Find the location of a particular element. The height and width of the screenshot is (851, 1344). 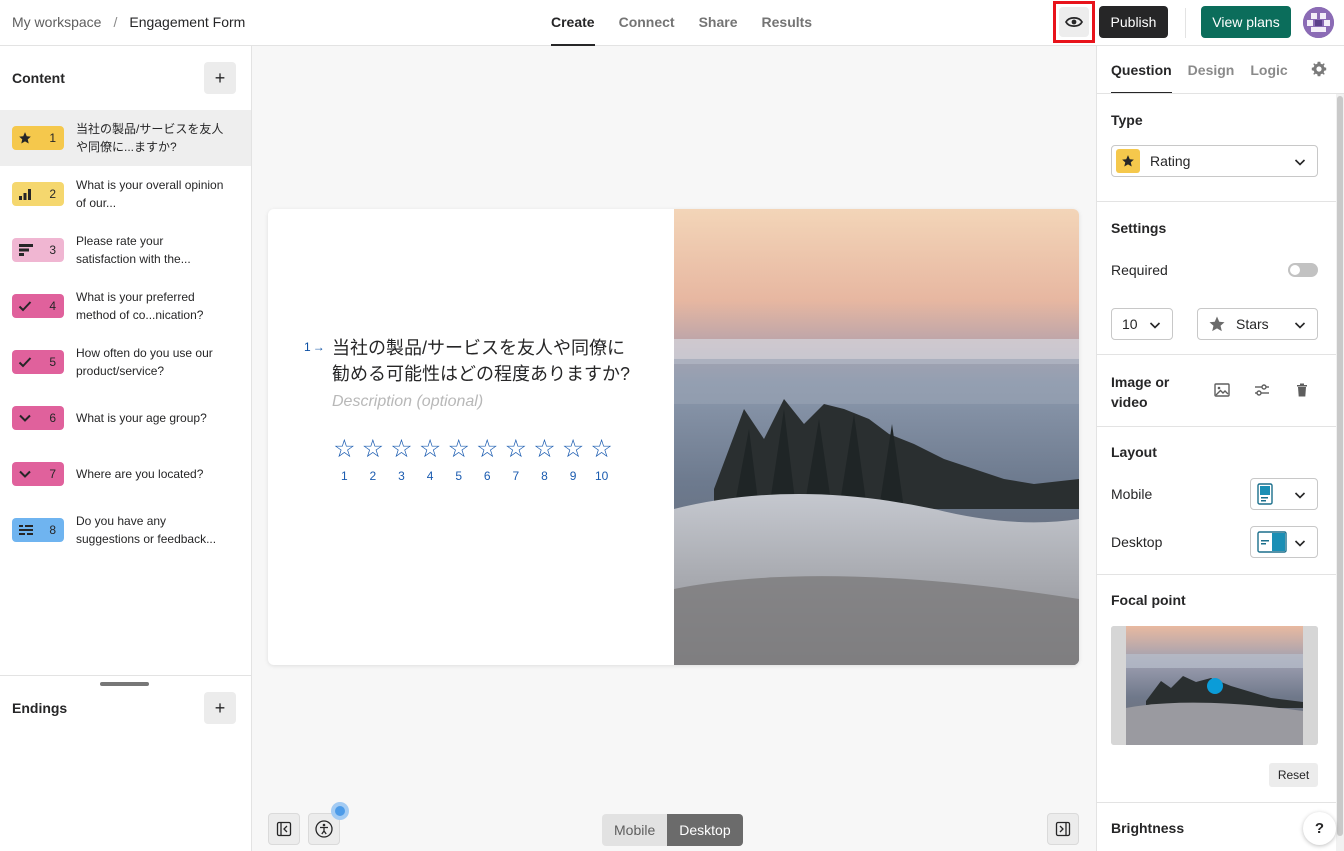

delete-image-button is located at coordinates (1302, 390).